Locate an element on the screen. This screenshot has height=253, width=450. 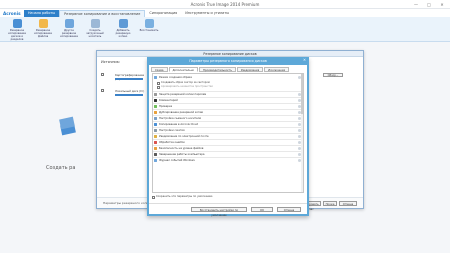
ribbon-disk-backup-button: Резервное копирование дисков и разделов is located at coordinates (17, 30).